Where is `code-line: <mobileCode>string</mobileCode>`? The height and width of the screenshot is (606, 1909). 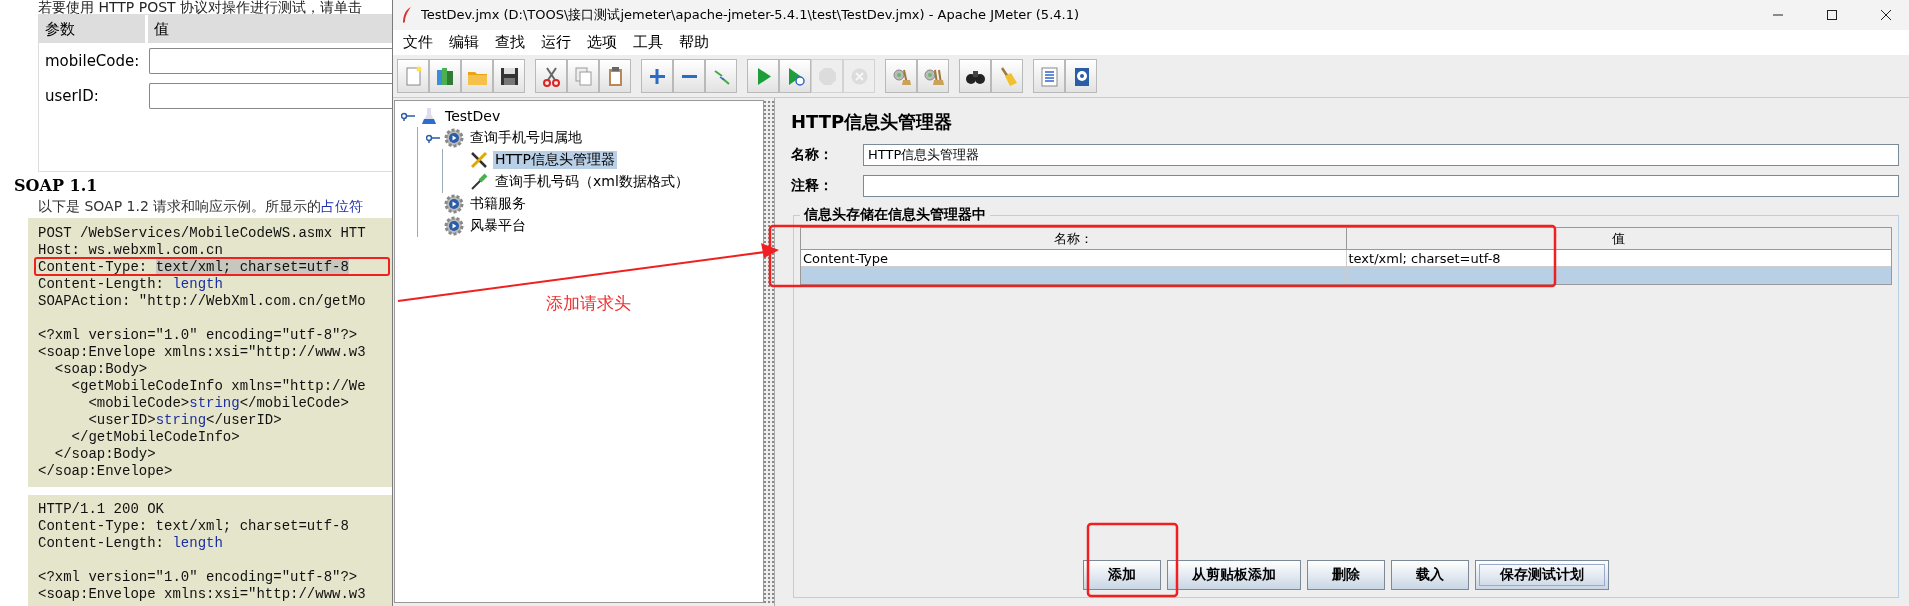 code-line: <mobileCode>string</mobileCode> is located at coordinates (218, 403).